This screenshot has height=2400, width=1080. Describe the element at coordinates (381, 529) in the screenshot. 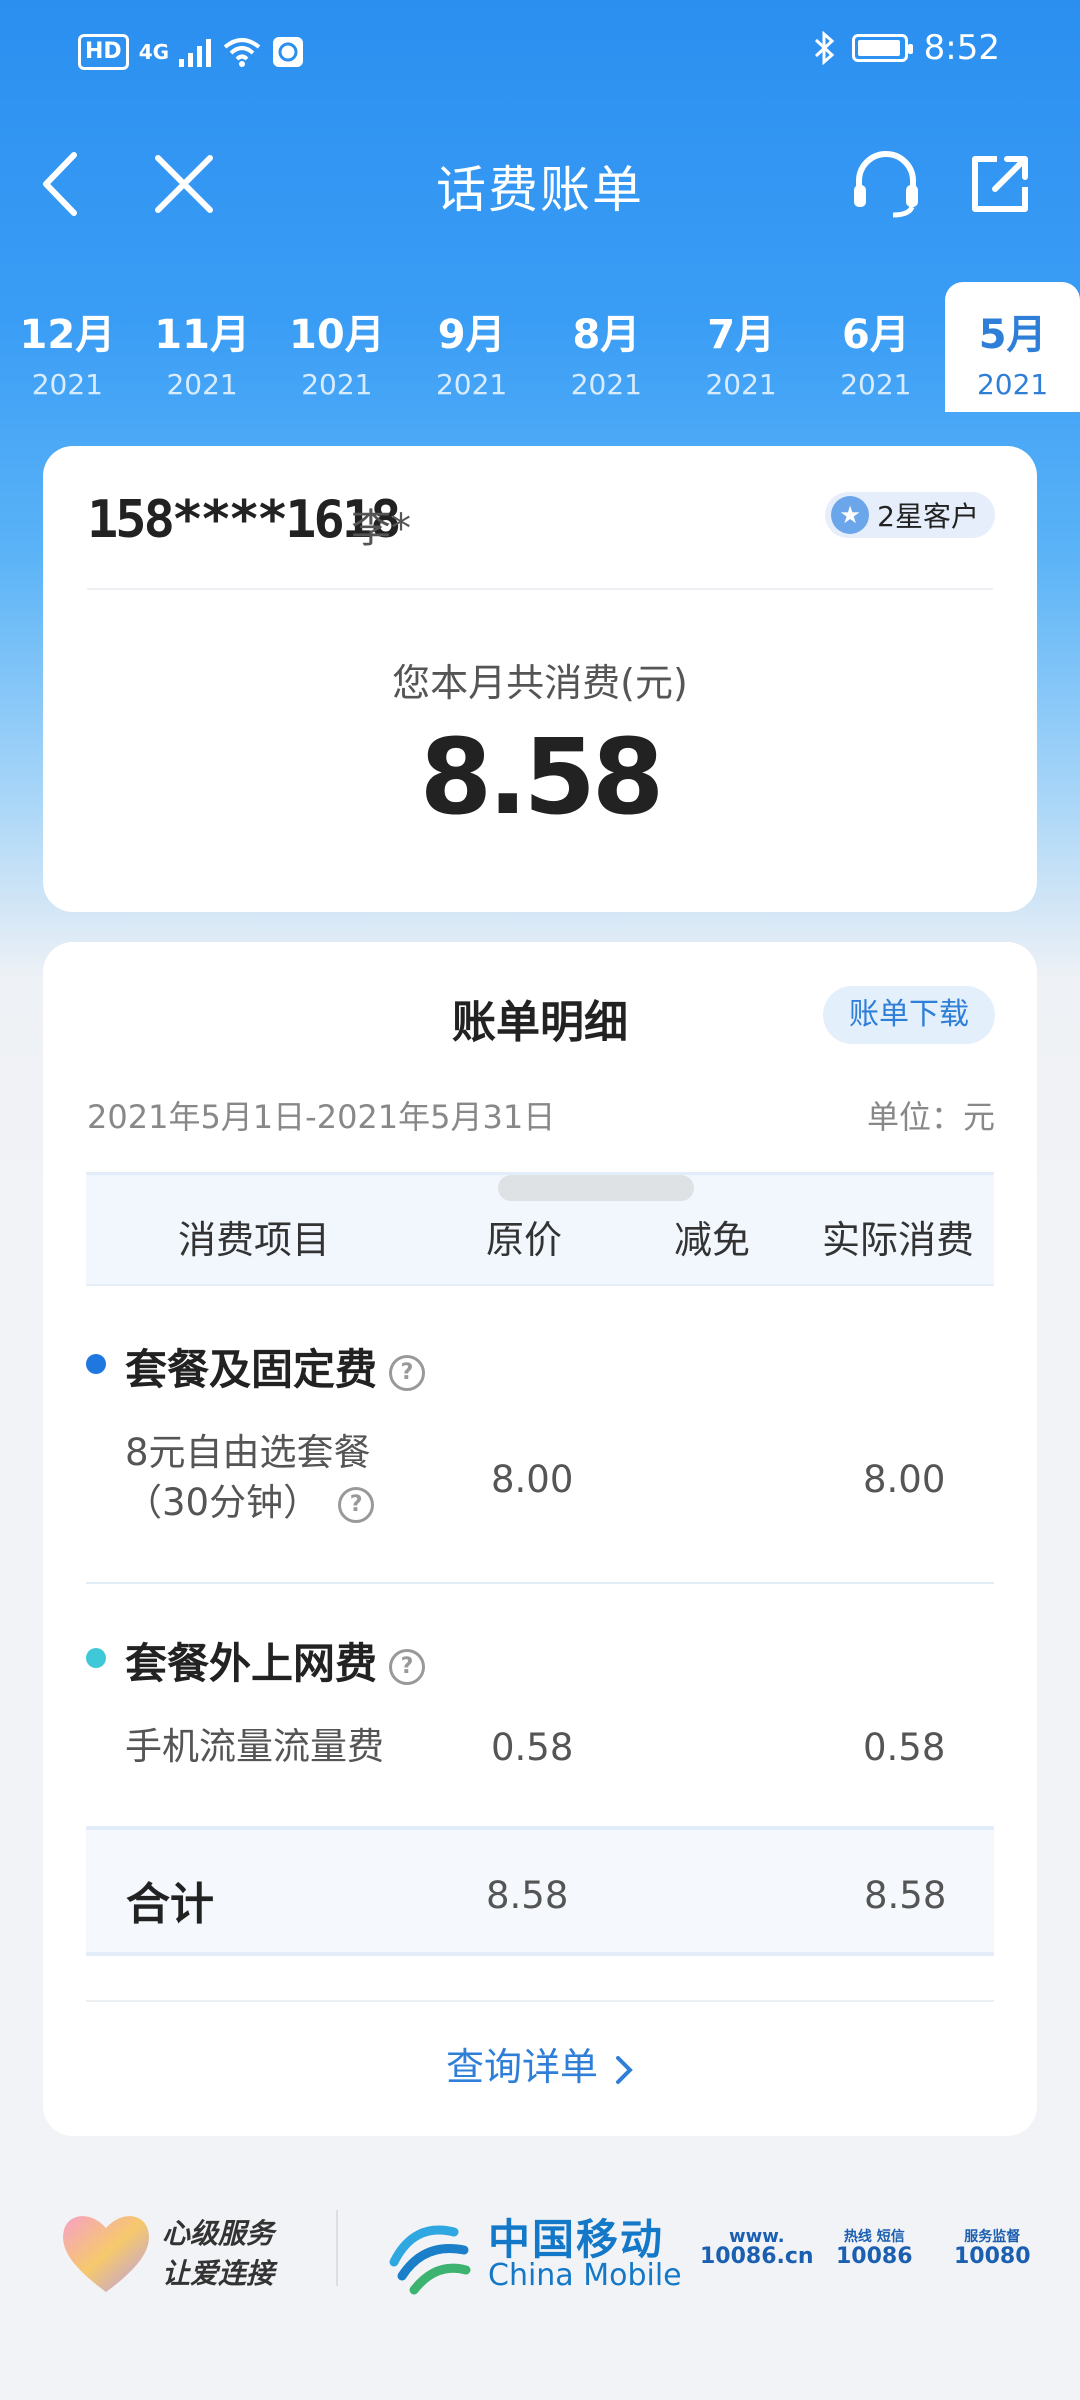

I see `user-name: 李*` at that location.